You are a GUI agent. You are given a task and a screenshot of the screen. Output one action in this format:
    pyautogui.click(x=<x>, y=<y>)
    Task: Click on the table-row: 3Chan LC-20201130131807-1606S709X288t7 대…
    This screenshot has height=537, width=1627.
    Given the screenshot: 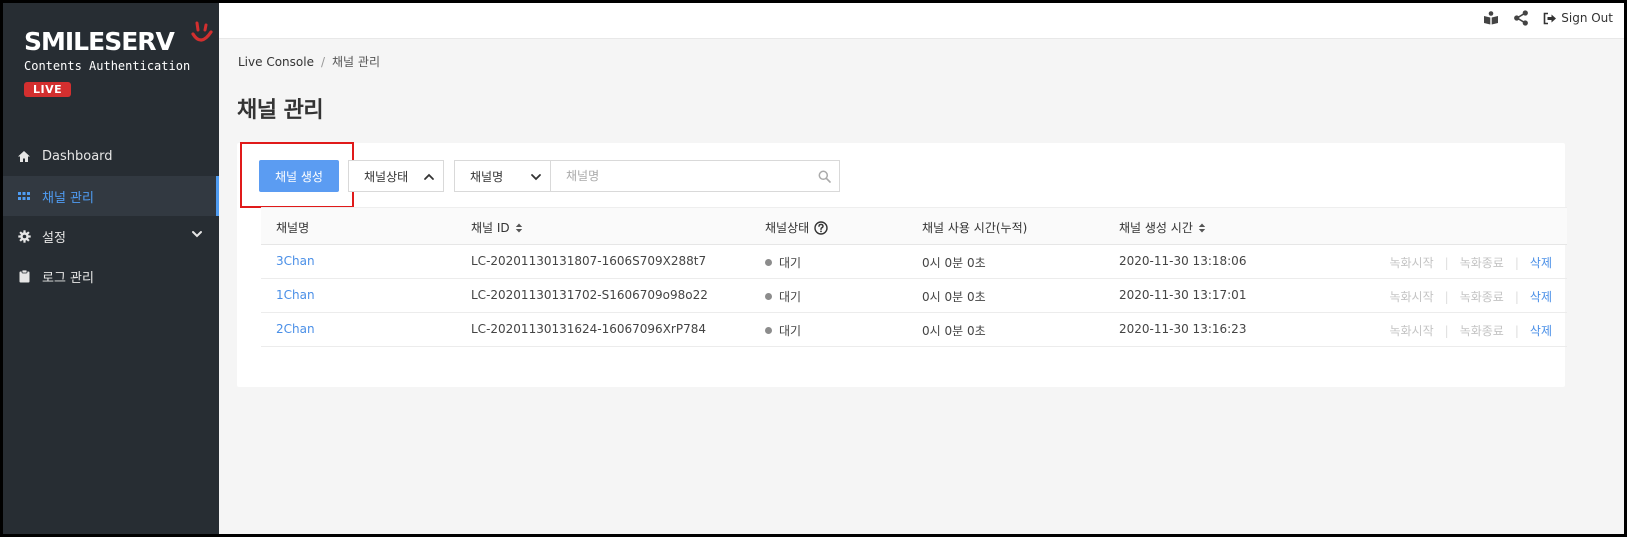 What is the action you would take?
    pyautogui.click(x=914, y=262)
    